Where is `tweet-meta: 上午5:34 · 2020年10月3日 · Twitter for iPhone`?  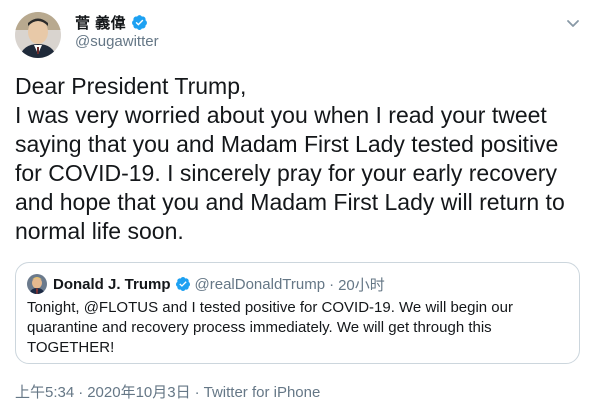
tweet-meta: 上午5:34 · 2020年10月3日 · Twitter for iPhone is located at coordinates (167, 391).